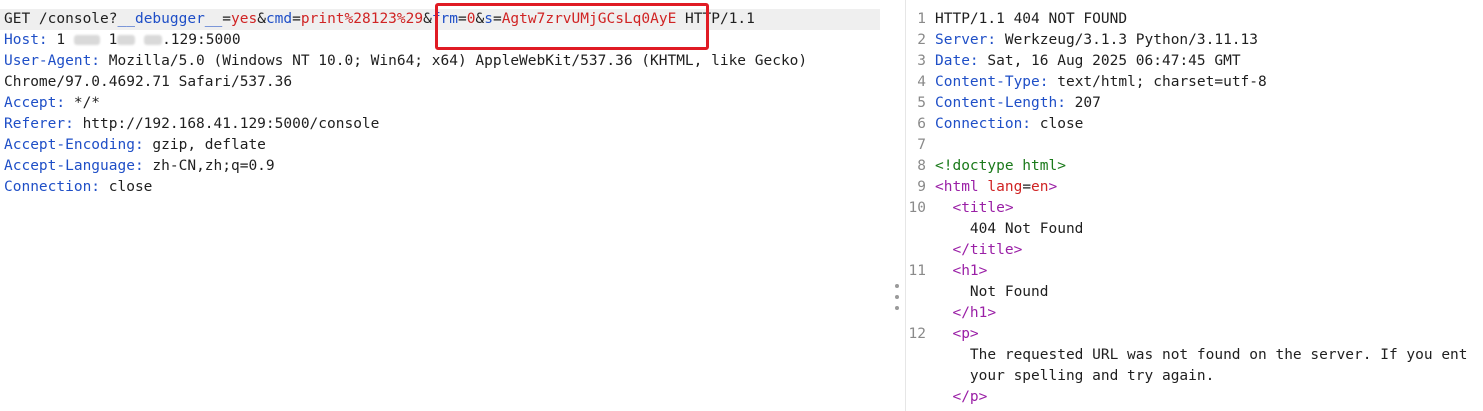  I want to click on response-body-h1-text: Not Found, so click(992, 292).